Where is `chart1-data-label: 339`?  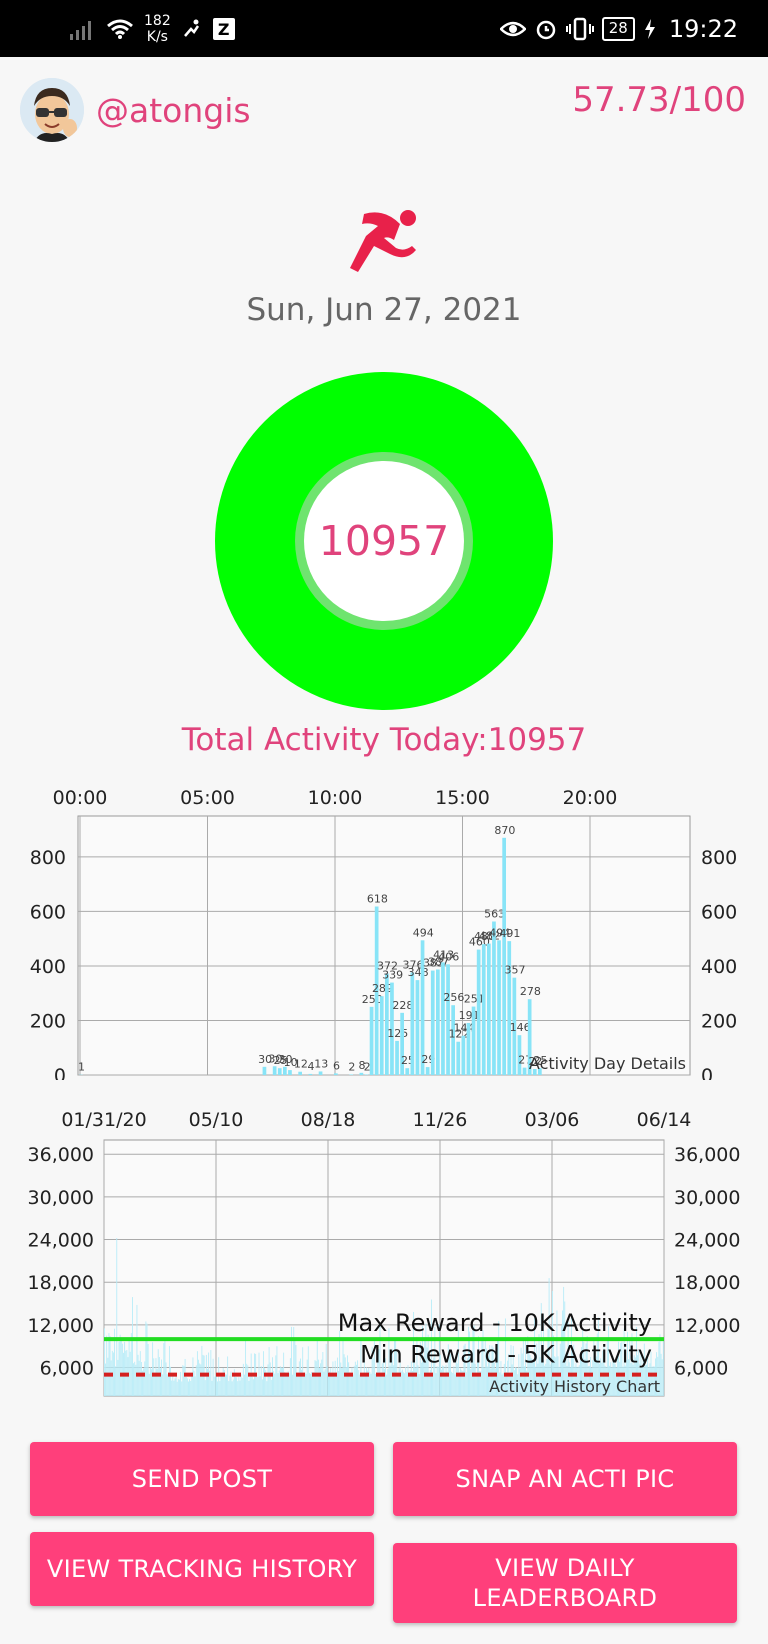
chart1-data-label: 339 is located at coordinates (392, 975).